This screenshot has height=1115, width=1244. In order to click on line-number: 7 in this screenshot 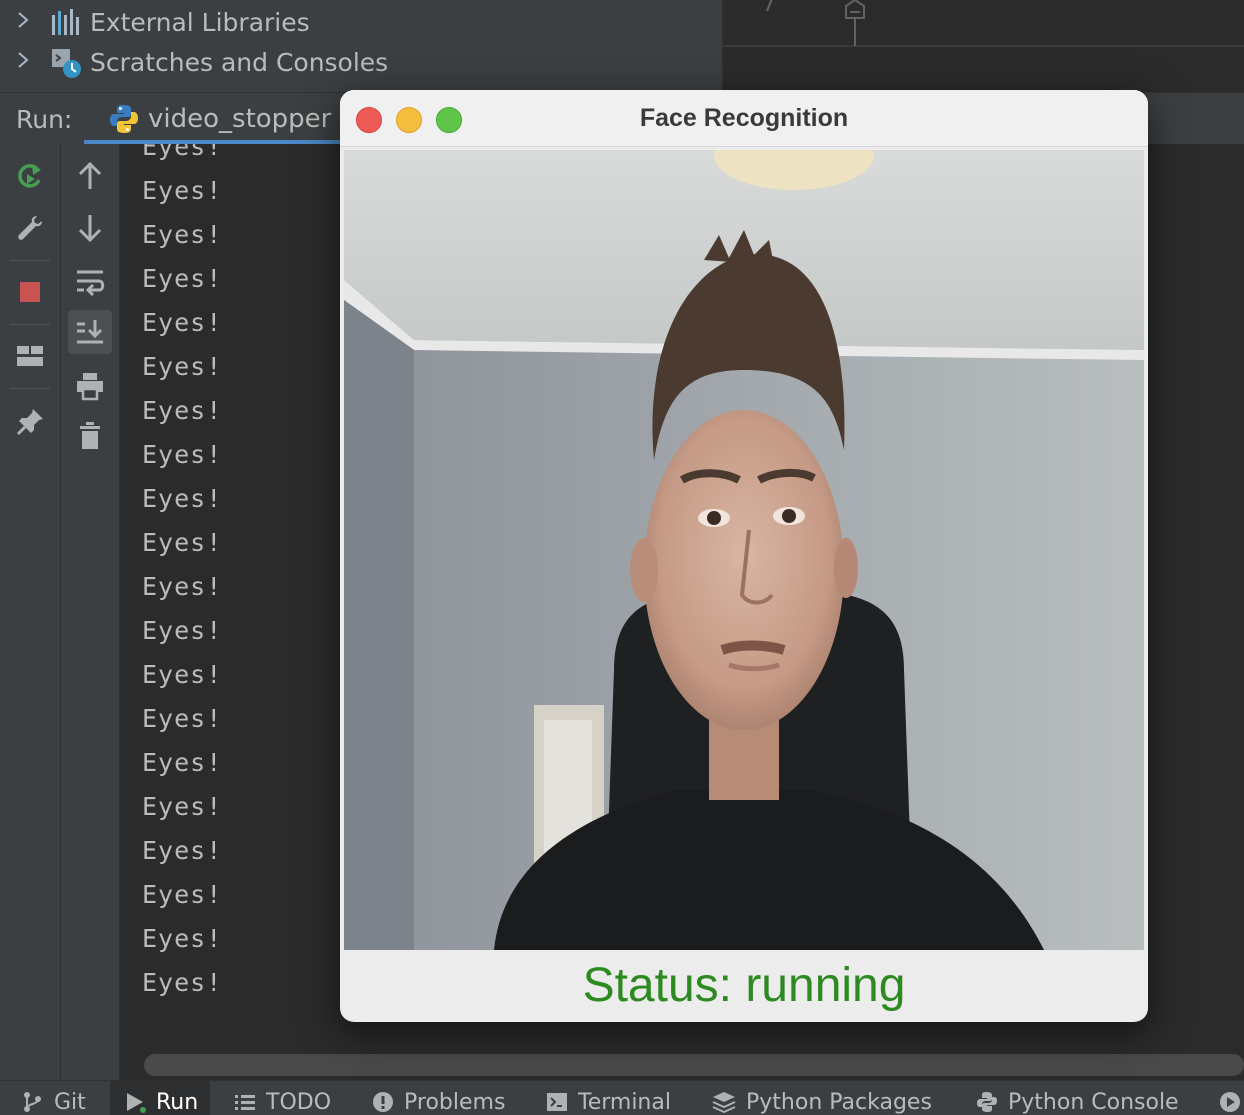, I will do `click(769, 8)`.